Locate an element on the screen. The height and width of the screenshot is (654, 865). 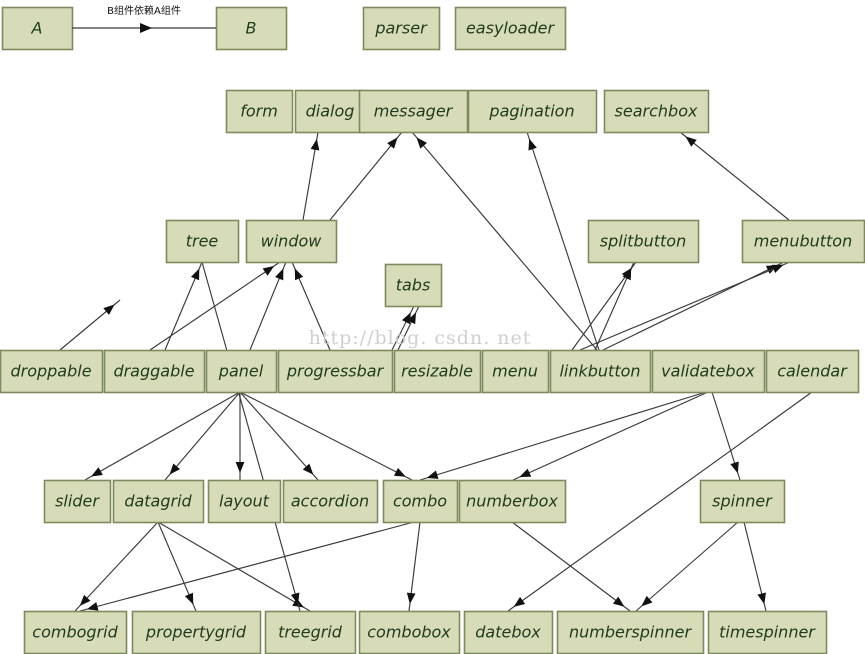
node-spinner-label: spinner is located at coordinates (742, 501).